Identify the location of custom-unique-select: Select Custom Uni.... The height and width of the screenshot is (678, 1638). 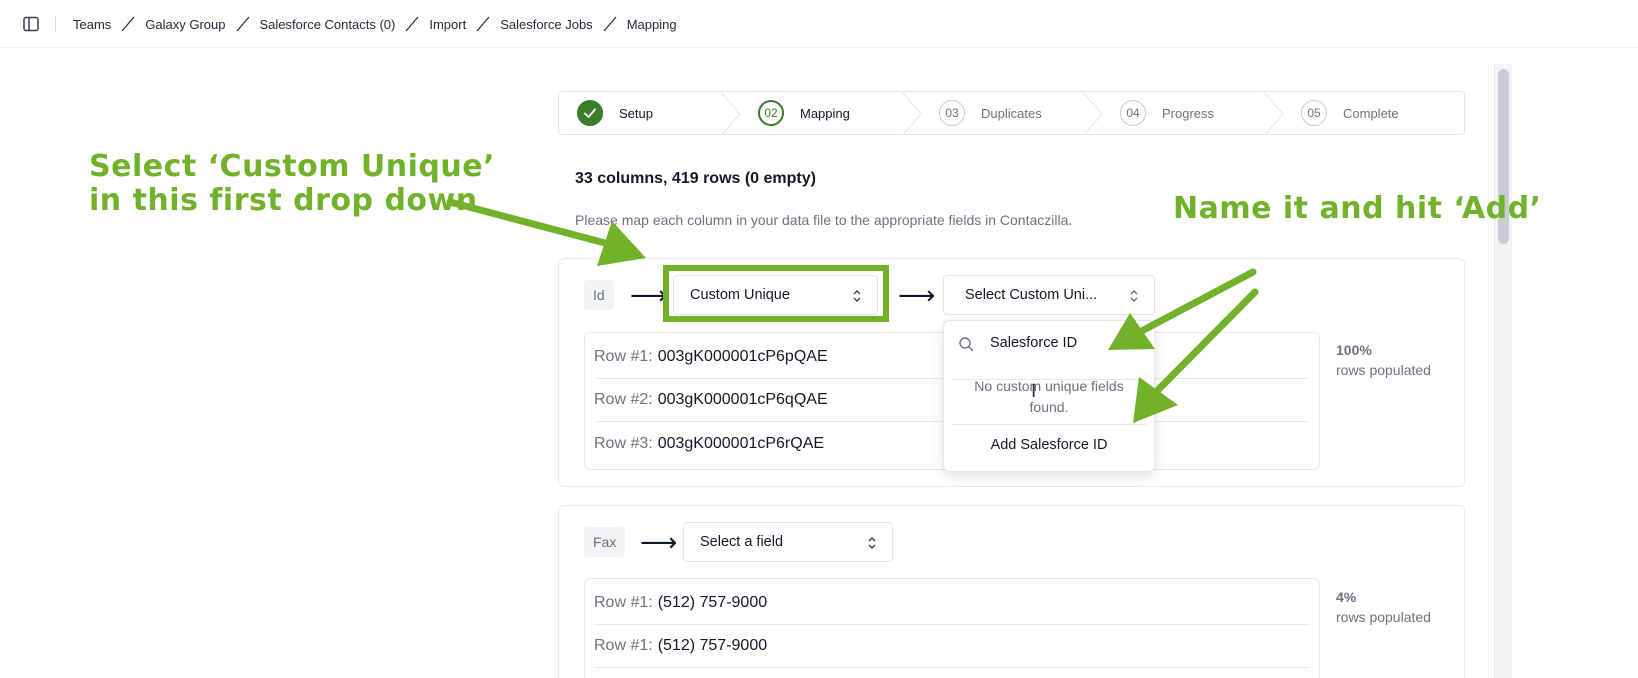
(1049, 295).